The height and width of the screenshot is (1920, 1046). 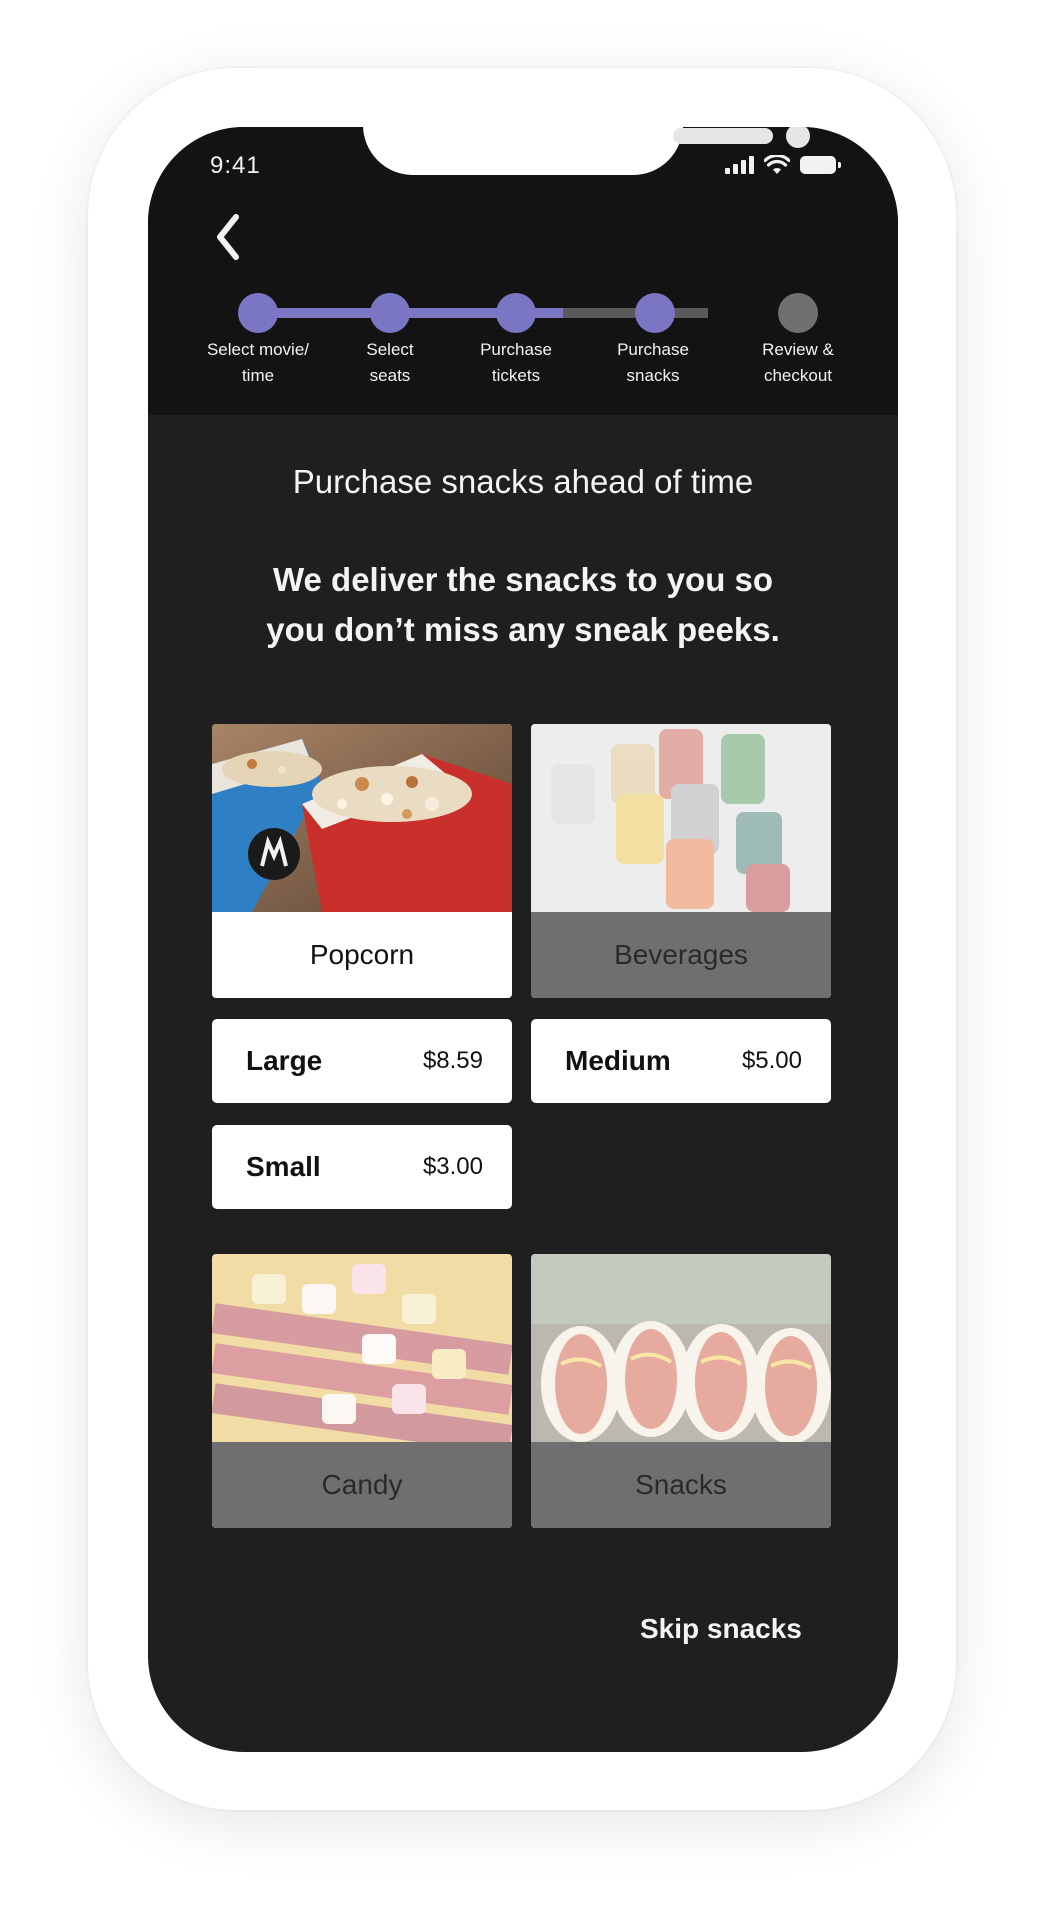 I want to click on back-button, so click(x=230, y=237).